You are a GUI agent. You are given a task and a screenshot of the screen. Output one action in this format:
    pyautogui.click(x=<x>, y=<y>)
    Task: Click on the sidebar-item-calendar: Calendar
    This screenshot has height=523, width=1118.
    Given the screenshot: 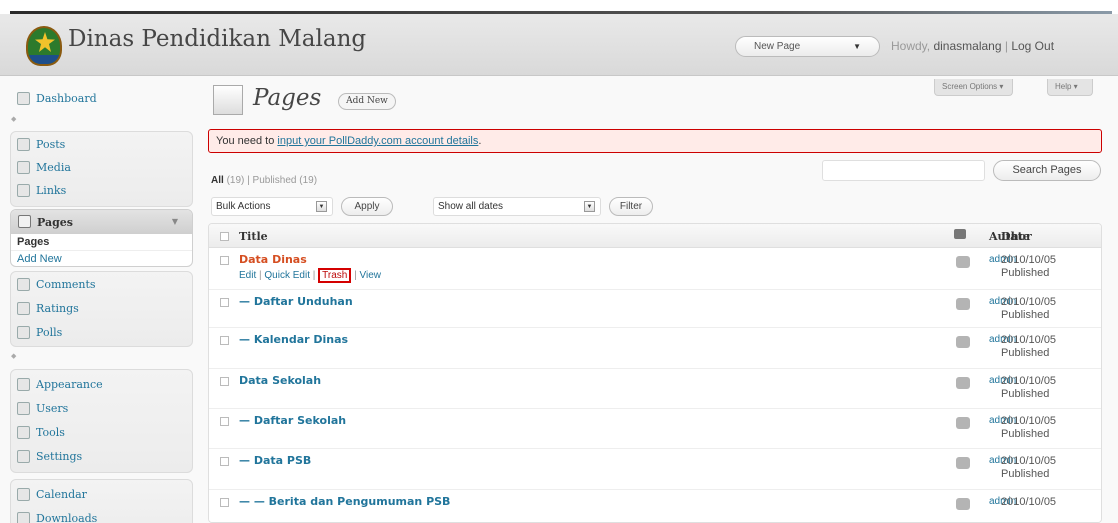 What is the action you would take?
    pyautogui.click(x=101, y=494)
    